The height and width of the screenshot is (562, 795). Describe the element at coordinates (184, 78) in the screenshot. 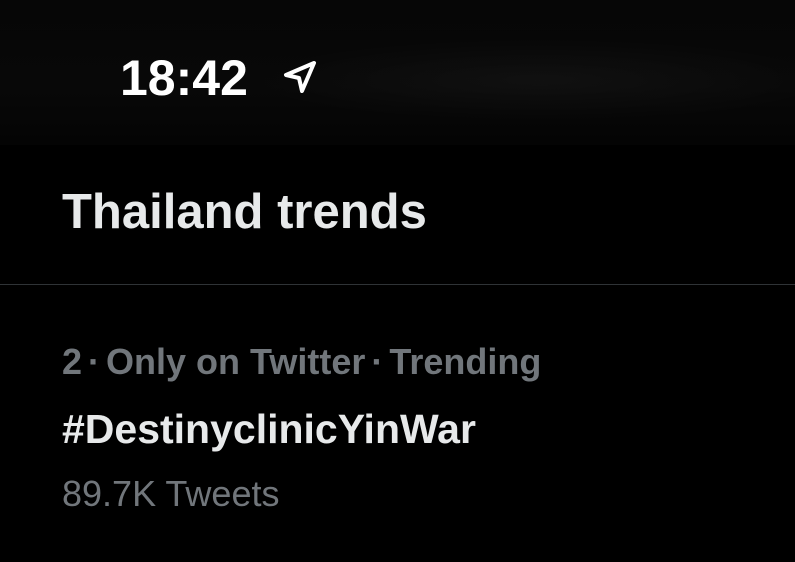

I see `status-bar-time: 18:42` at that location.